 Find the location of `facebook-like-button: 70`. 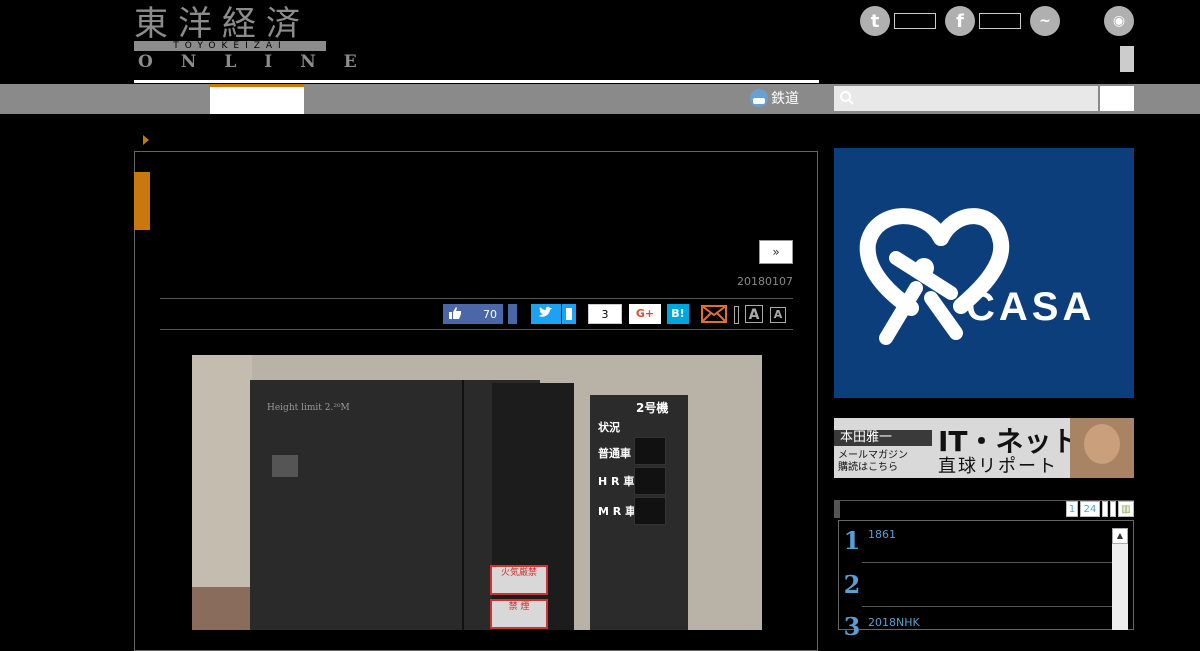

facebook-like-button: 70 is located at coordinates (473, 314).